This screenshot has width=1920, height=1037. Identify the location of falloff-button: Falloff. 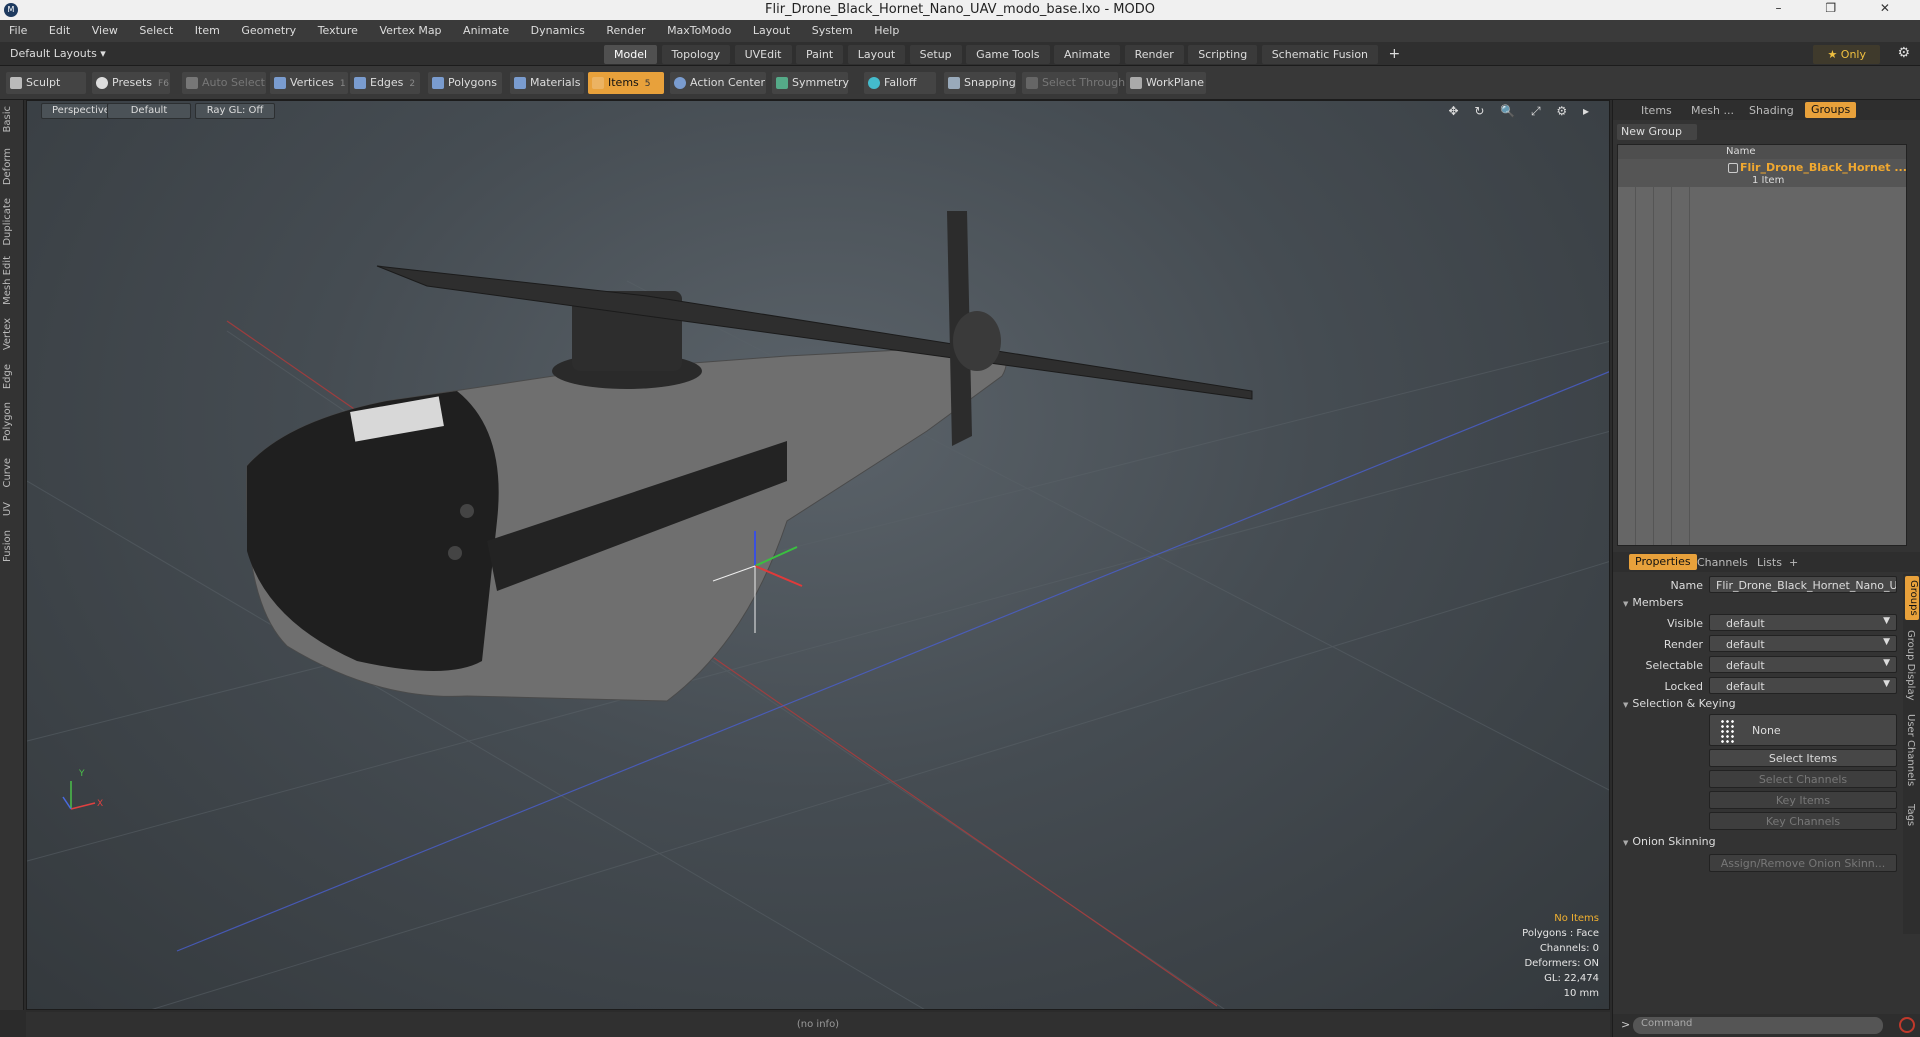
(900, 83).